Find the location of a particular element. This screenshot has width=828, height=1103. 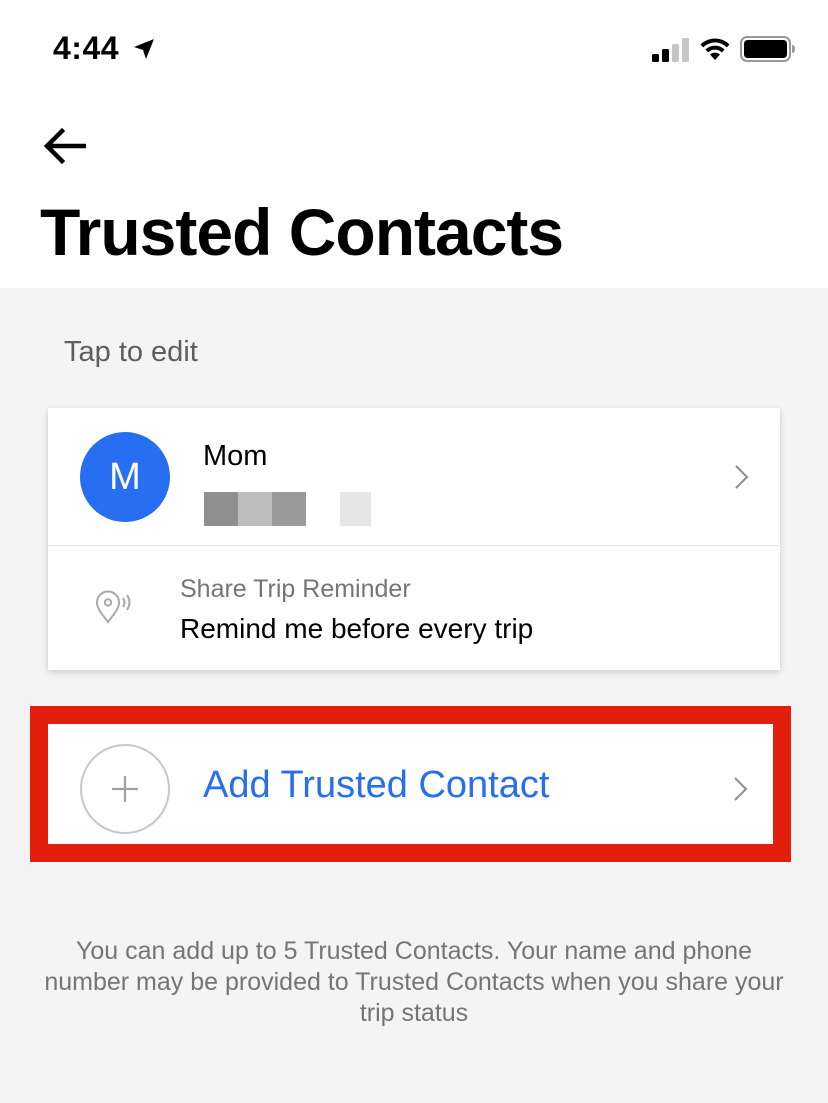

add-trusted-contact-button: Add Trusted Contact is located at coordinates (410, 784).